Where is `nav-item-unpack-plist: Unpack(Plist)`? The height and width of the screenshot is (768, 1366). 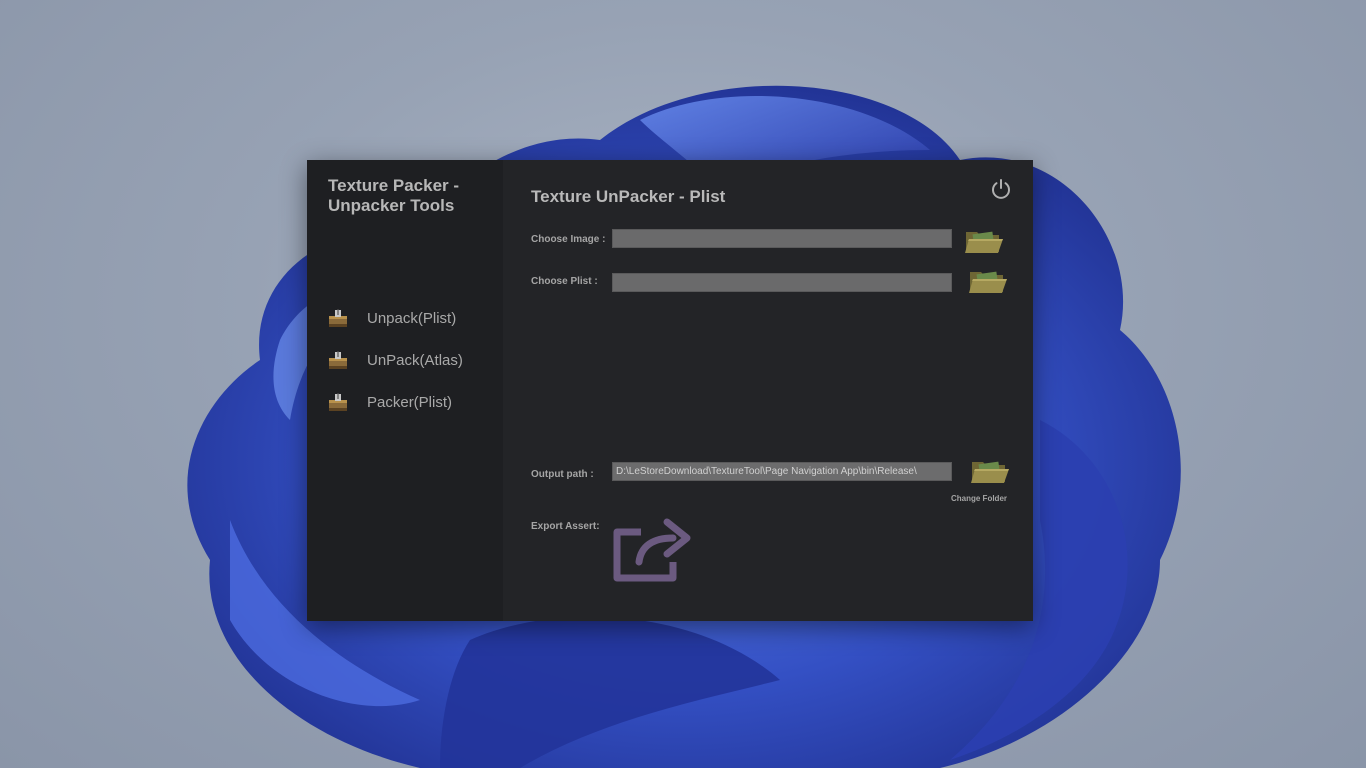 nav-item-unpack-plist: Unpack(Plist) is located at coordinates (412, 318).